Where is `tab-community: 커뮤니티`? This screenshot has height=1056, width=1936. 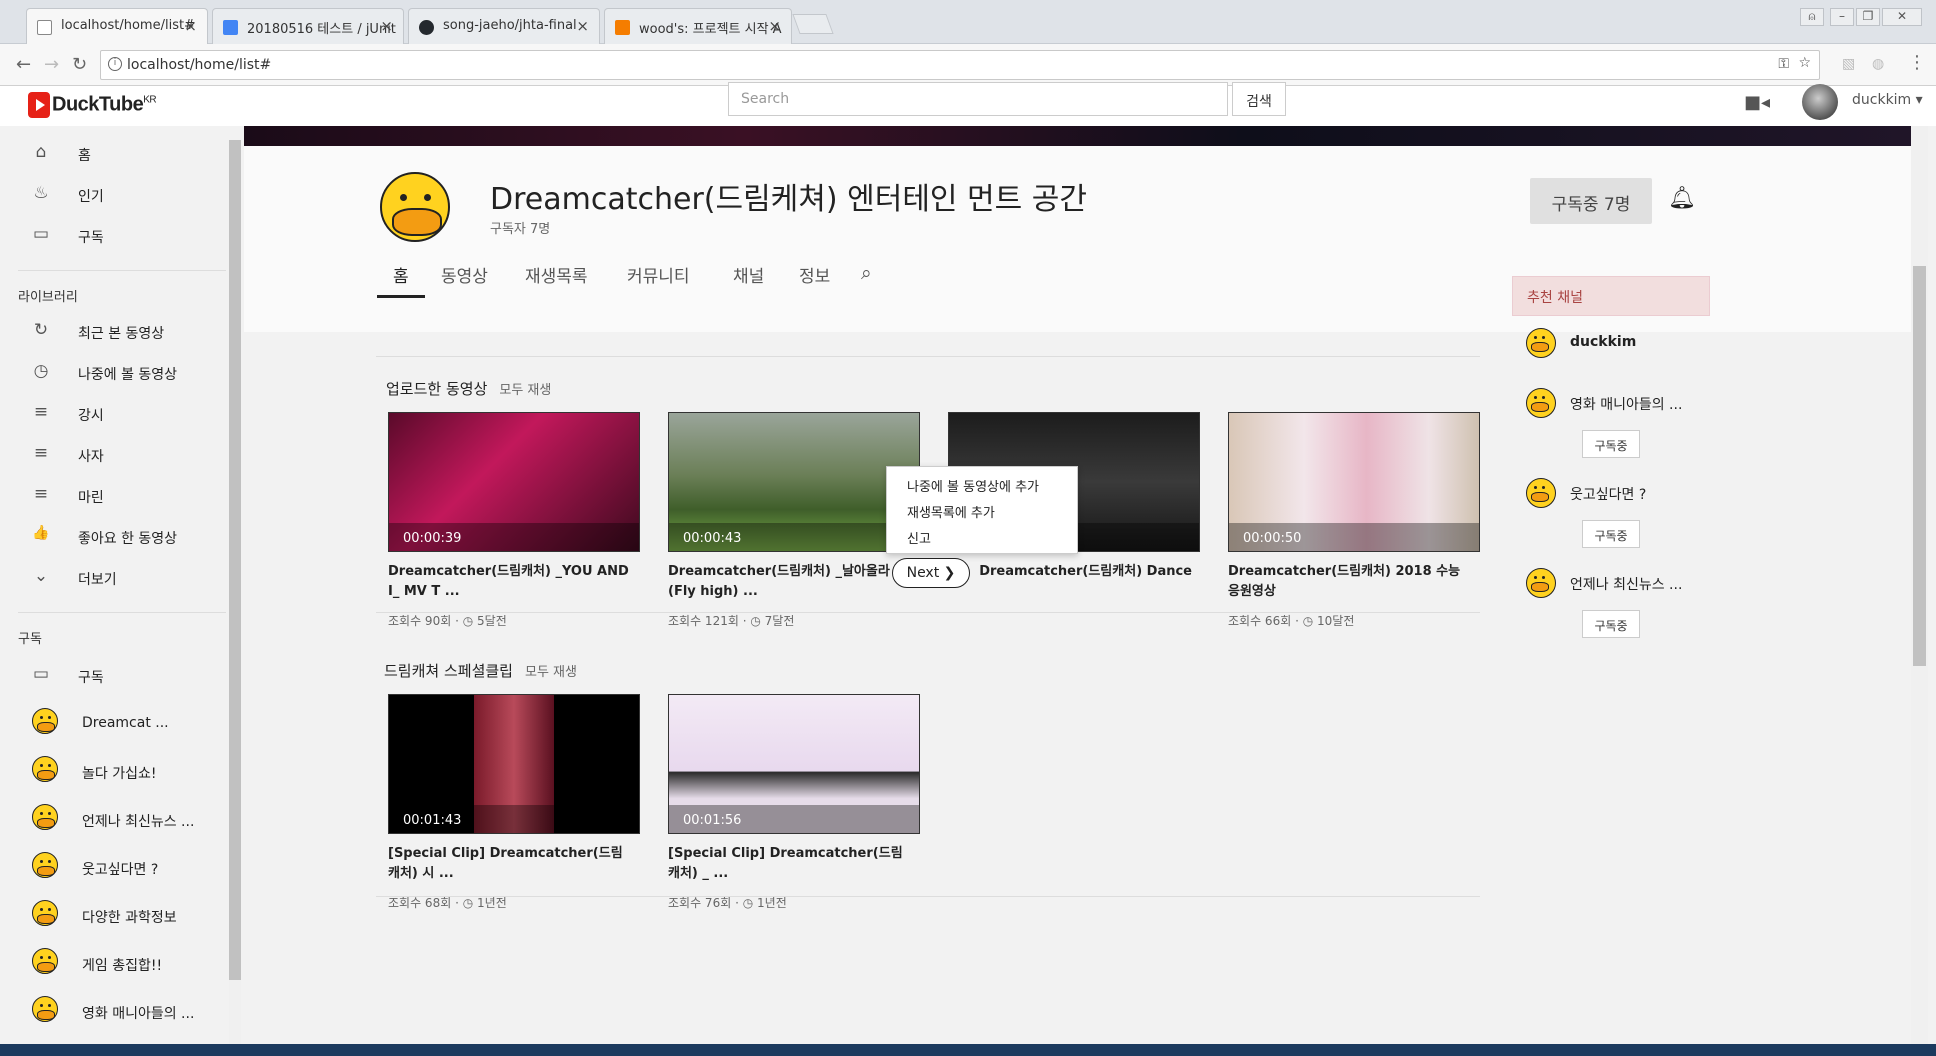
tab-community: 커뮤니티 is located at coordinates (658, 280).